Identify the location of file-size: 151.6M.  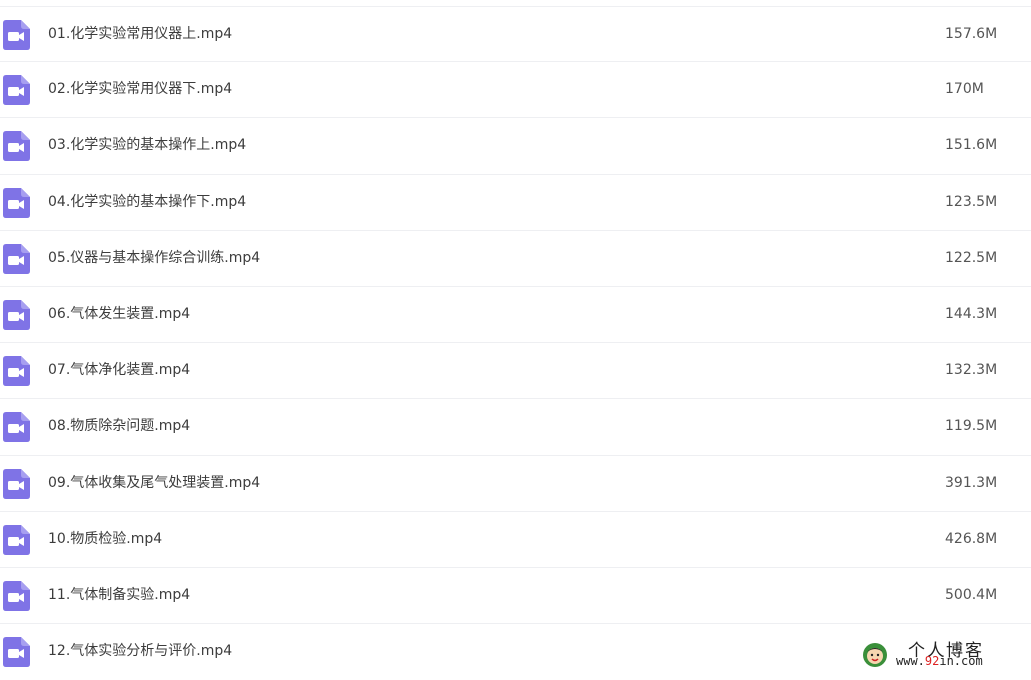
(971, 145).